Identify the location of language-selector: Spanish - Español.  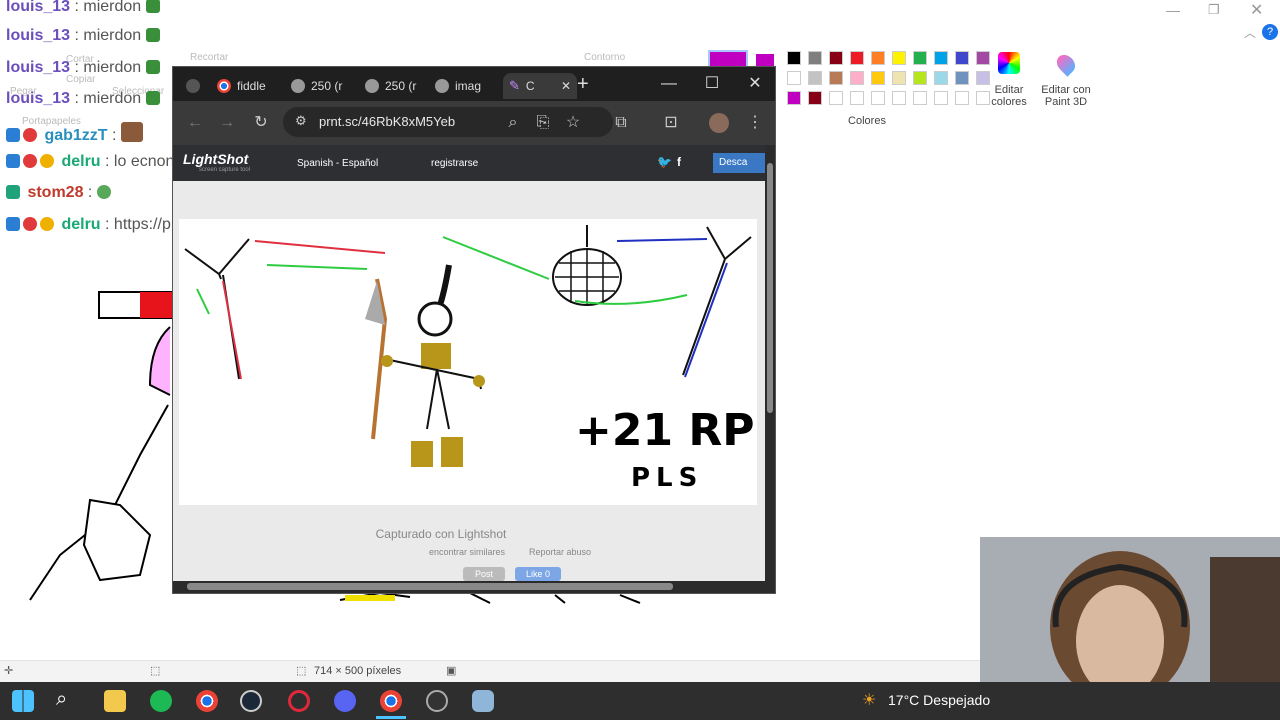
(337, 163).